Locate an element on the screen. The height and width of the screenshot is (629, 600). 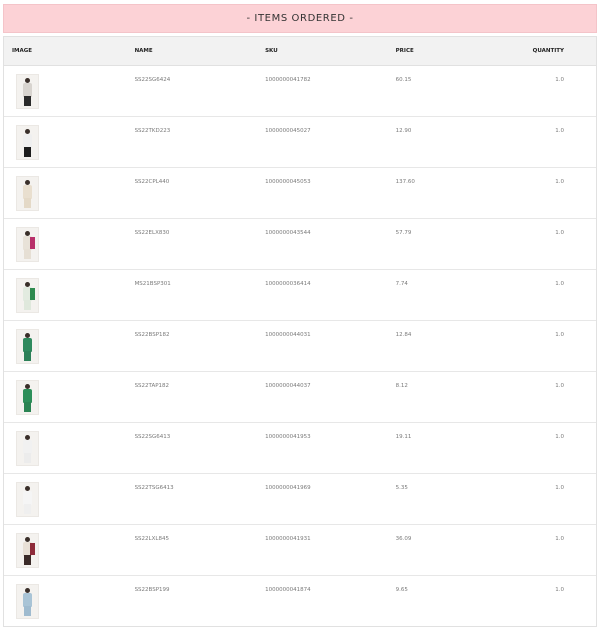
product-sku: 1000000043544 is located at coordinates (288, 233).